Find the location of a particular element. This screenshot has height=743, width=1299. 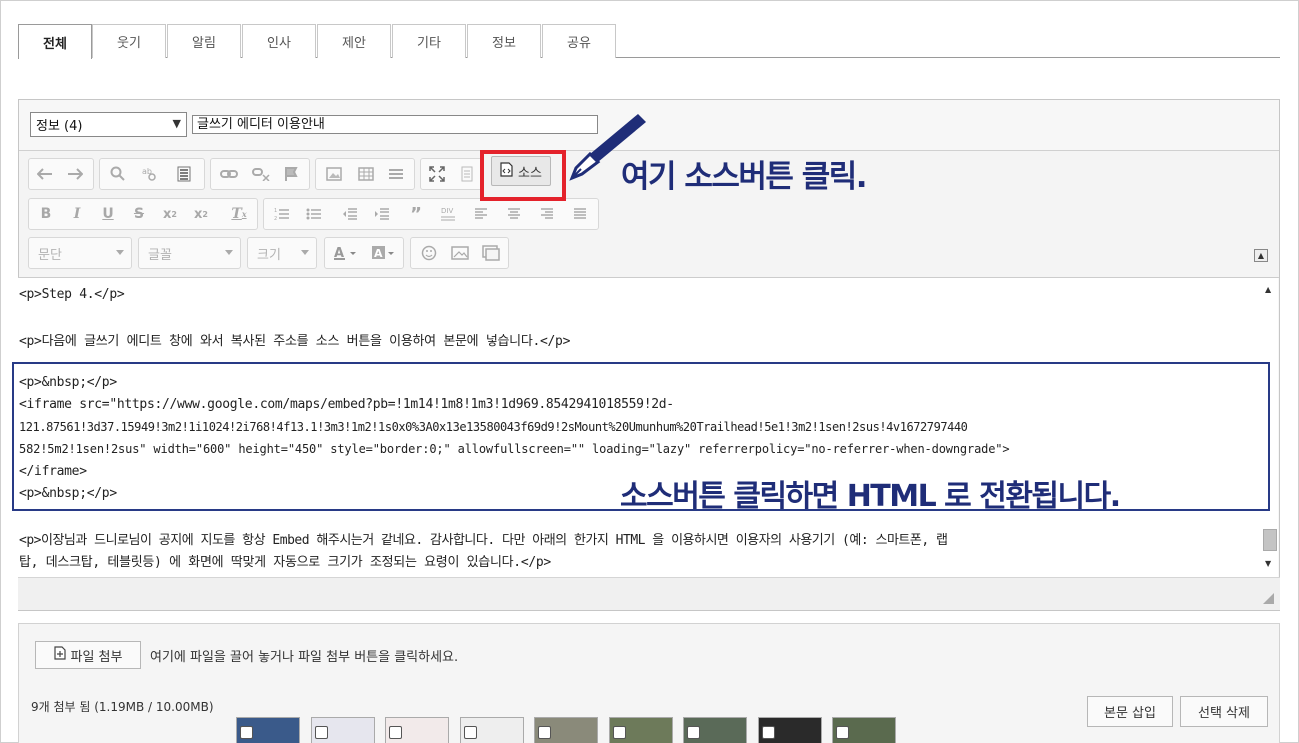

superscript-icon: x2 is located at coordinates (201, 214).